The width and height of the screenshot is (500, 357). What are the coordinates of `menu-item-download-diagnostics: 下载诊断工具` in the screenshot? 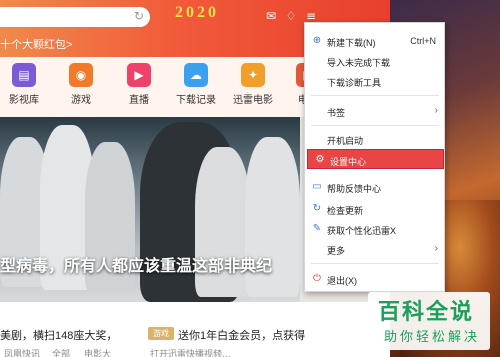 It's located at (374, 81).